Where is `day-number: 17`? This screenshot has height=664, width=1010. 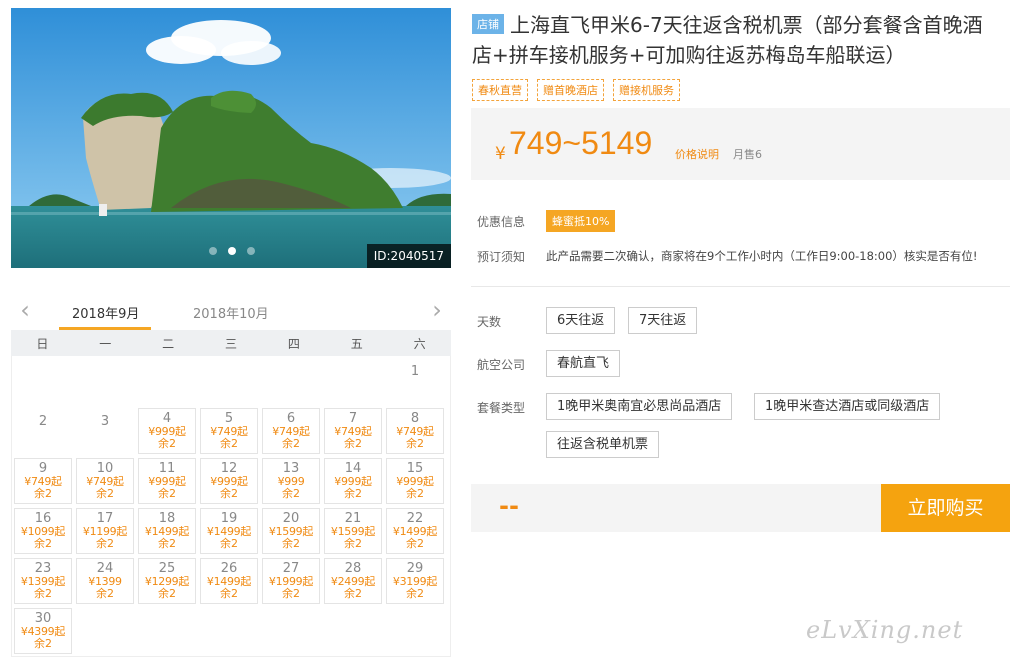
day-number: 17 is located at coordinates (105, 518).